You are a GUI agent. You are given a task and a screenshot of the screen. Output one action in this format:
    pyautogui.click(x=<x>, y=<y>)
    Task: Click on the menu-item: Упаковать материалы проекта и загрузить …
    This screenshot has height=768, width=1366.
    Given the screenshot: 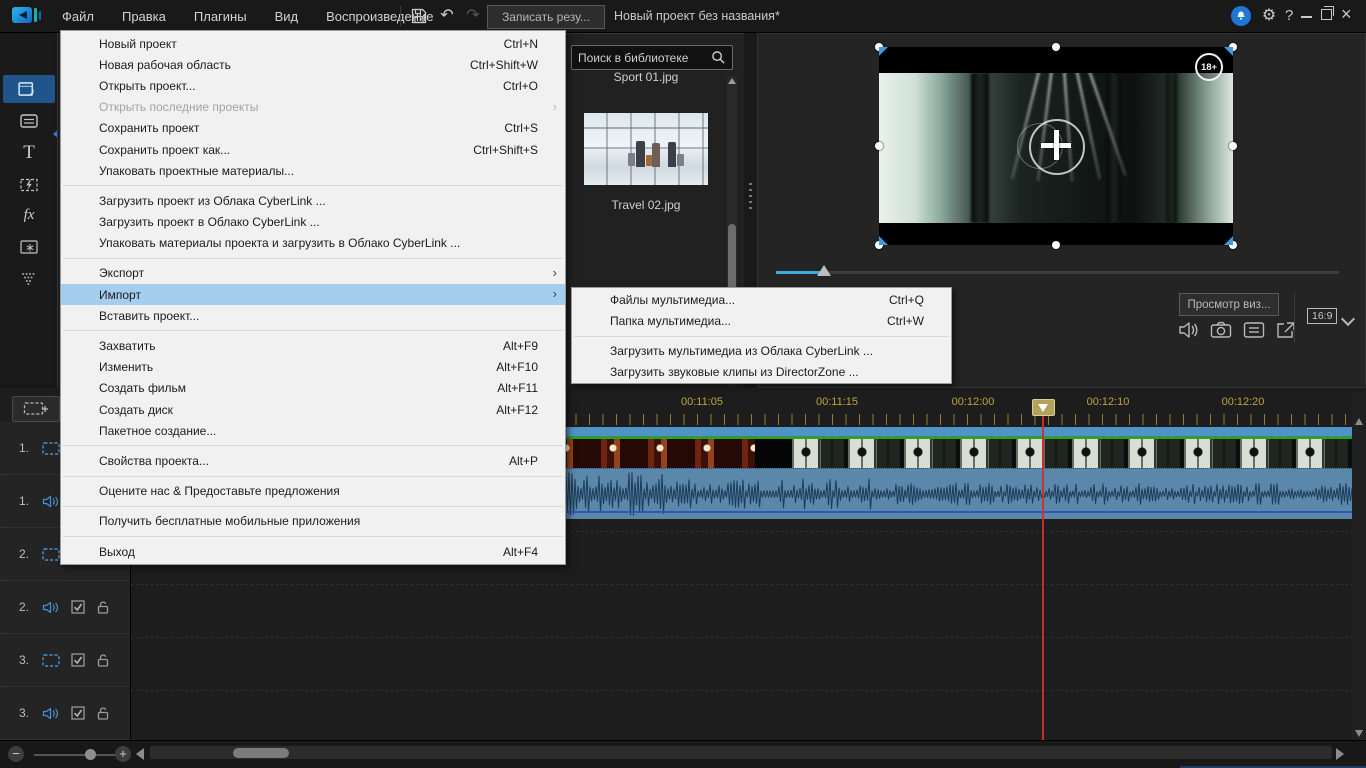 What is the action you would take?
    pyautogui.click(x=313, y=243)
    